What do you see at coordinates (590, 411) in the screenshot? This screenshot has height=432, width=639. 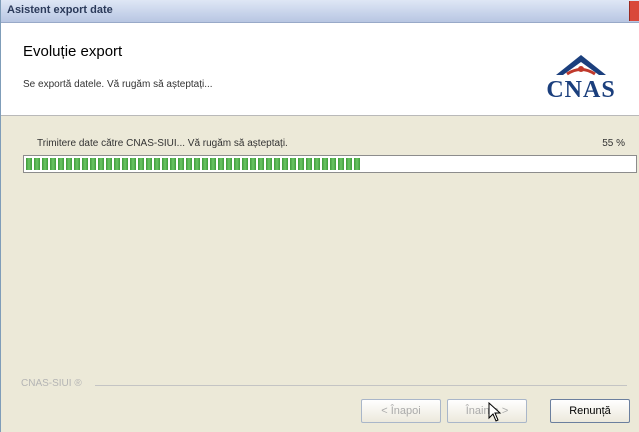 I see `cancel-button: Renunță` at bounding box center [590, 411].